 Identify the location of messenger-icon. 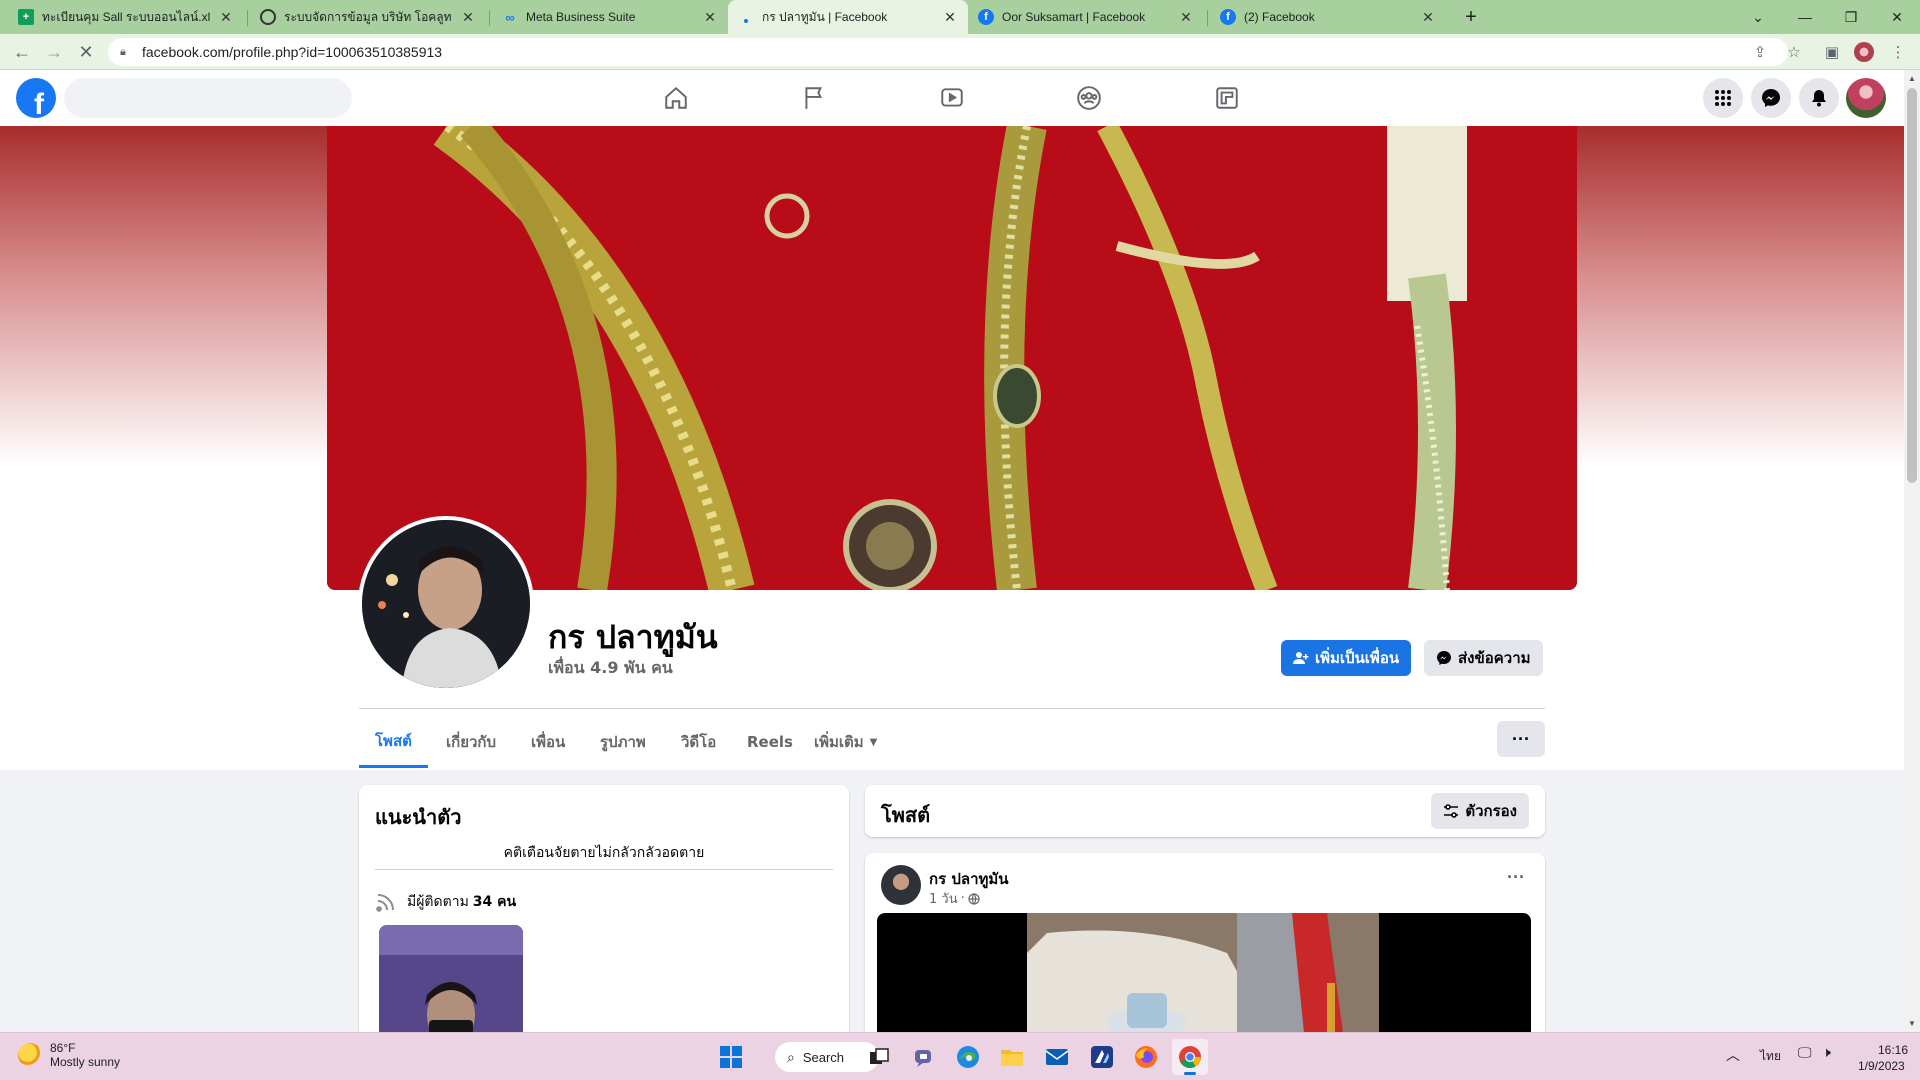
(1771, 98).